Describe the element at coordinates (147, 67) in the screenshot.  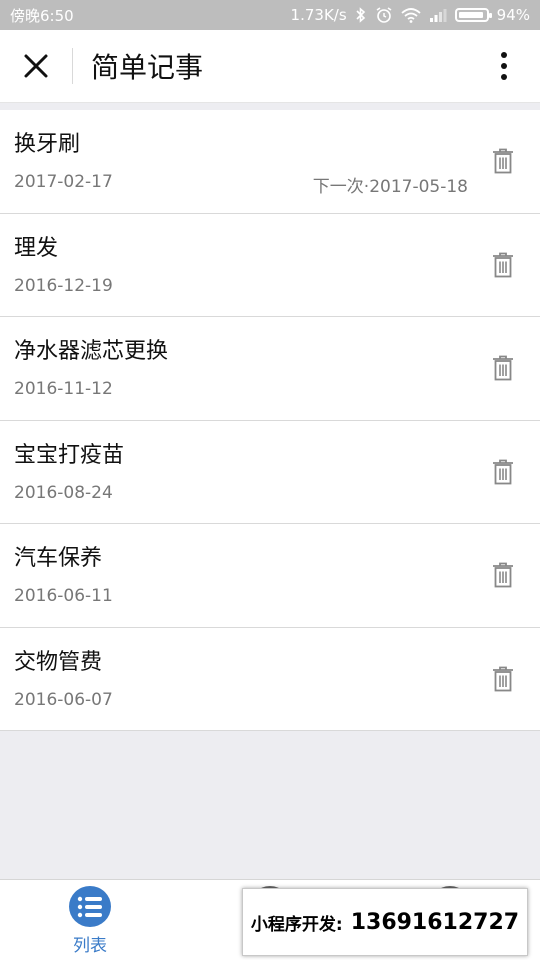
I see `page-title: 简单记事` at that location.